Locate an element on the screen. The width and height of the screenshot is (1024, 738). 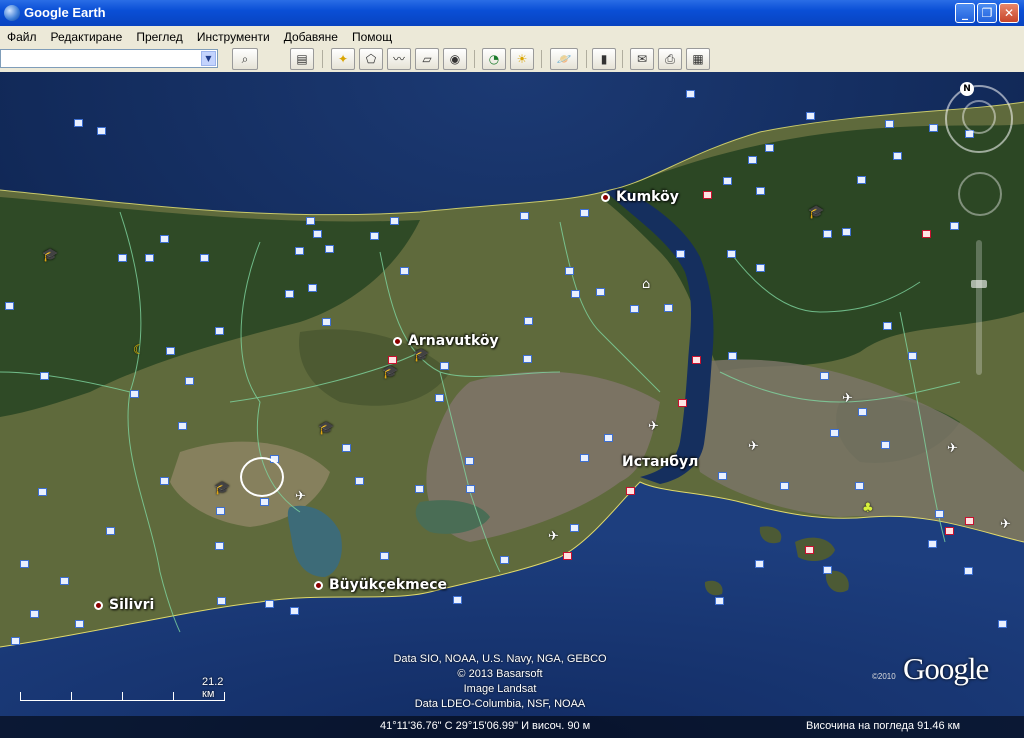
city-label-silivri: Silivri is located at coordinates (124, 605).